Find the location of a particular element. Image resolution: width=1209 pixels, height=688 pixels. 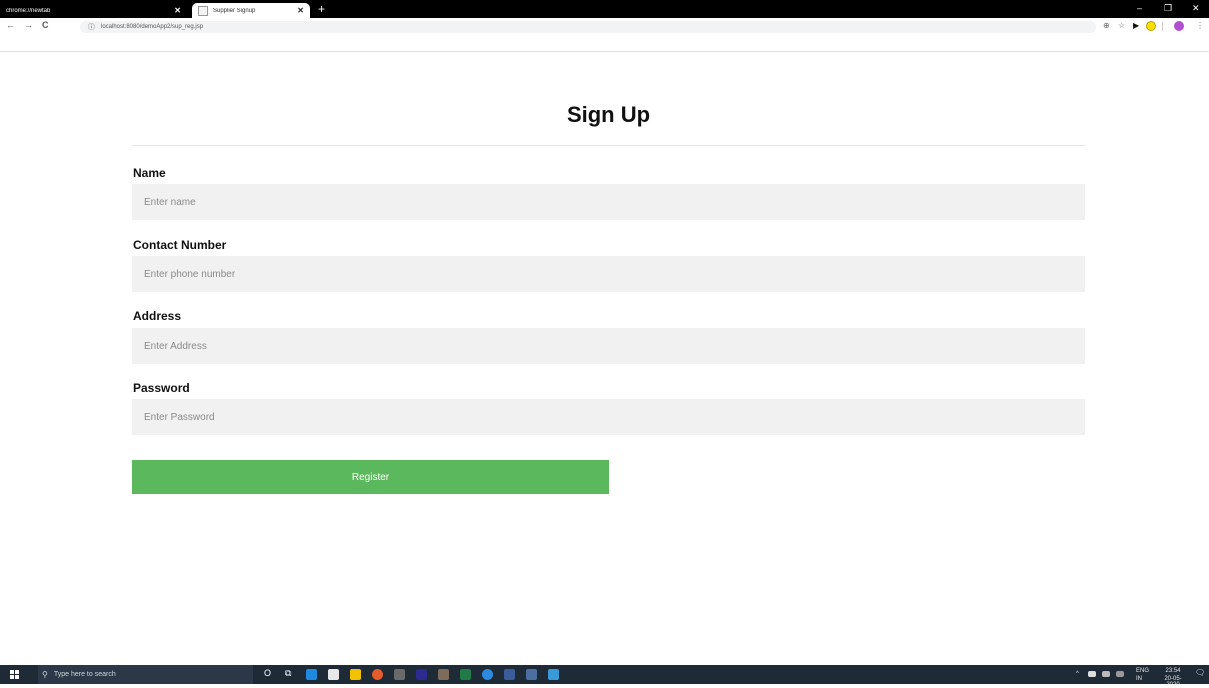

new-tab-button: + is located at coordinates (321, 9).